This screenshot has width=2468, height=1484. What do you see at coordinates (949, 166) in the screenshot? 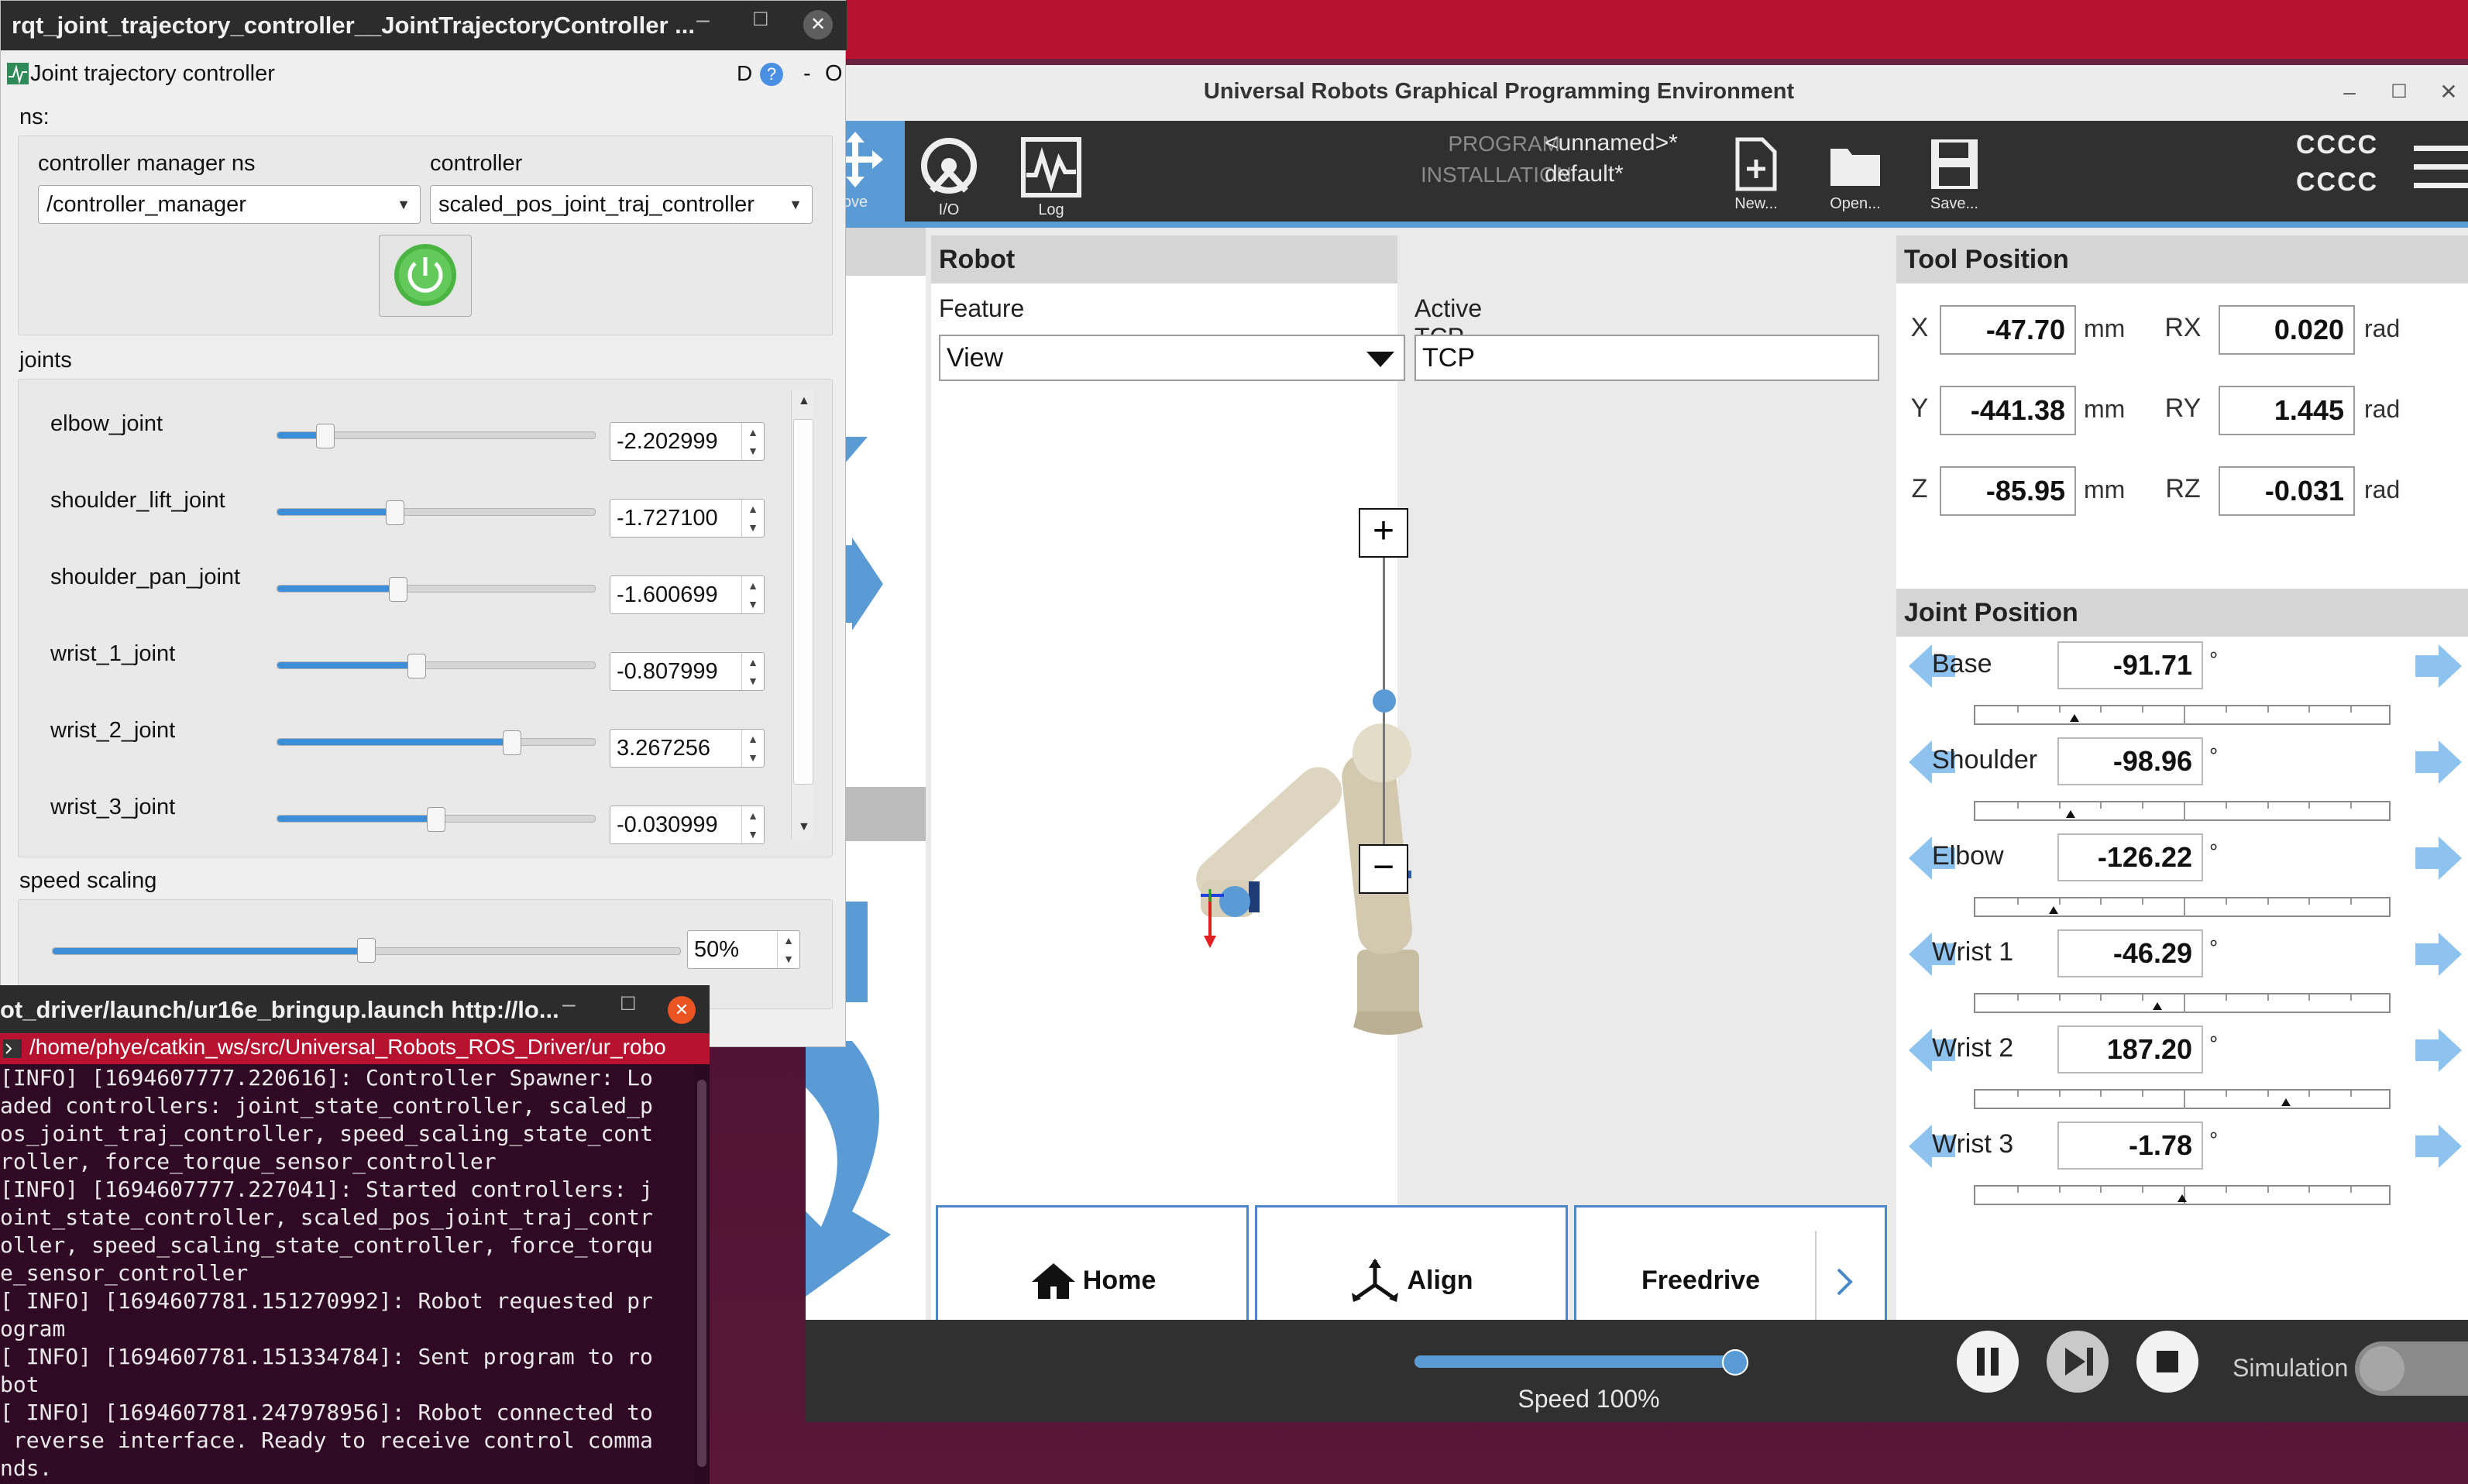
I see `io-icon` at bounding box center [949, 166].